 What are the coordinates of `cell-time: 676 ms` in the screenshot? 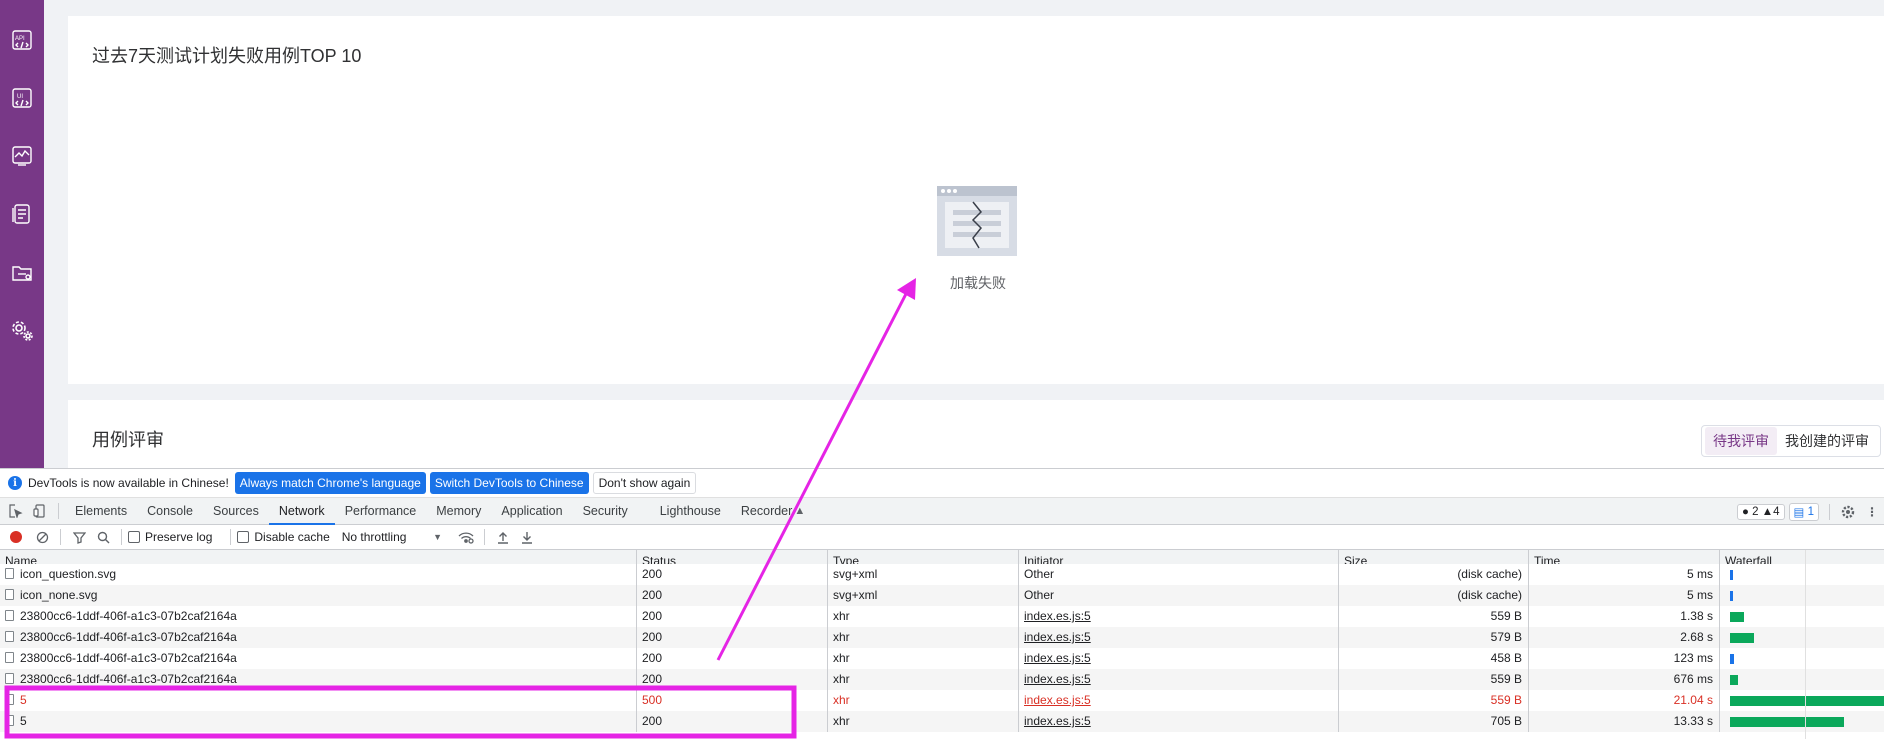 It's located at (1624, 679).